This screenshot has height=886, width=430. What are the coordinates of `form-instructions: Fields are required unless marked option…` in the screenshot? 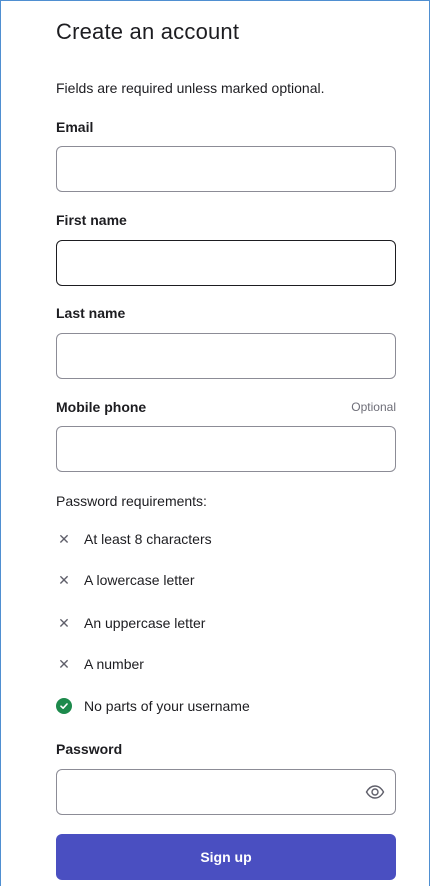 It's located at (190, 88).